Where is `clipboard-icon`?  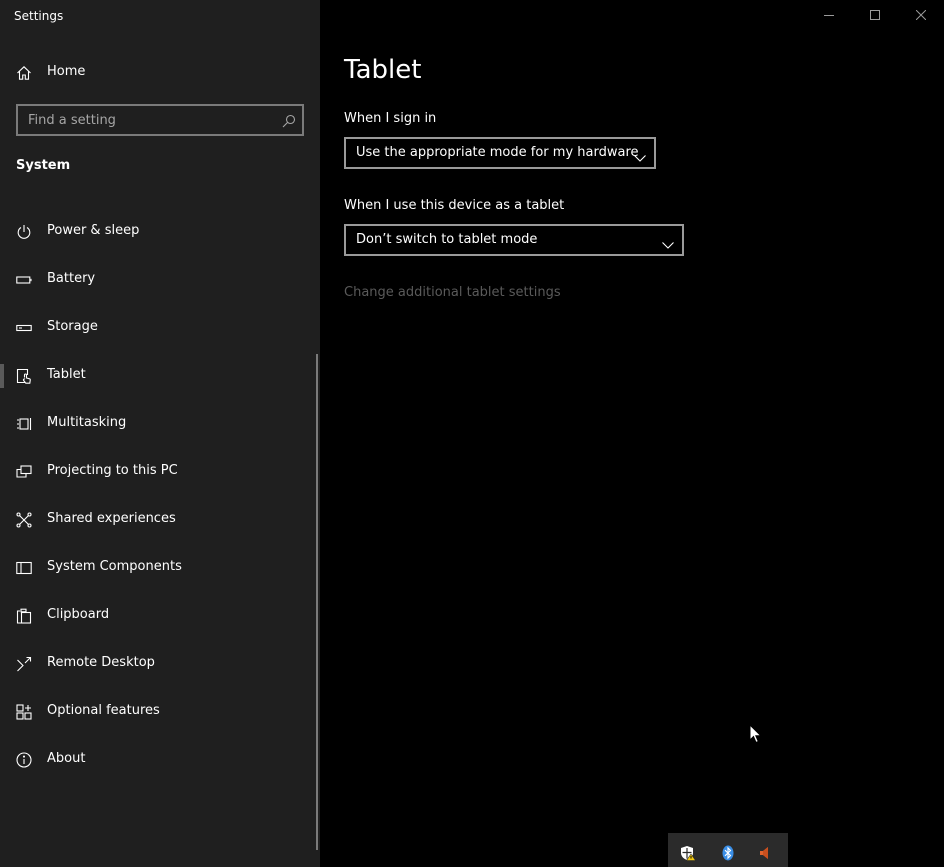
clipboard-icon is located at coordinates (24, 616).